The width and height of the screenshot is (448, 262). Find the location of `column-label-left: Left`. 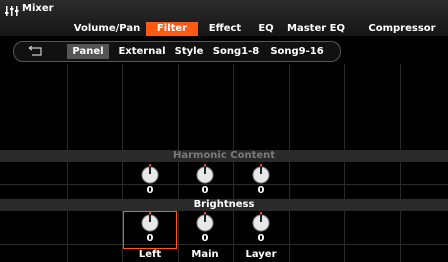

column-label-left: Left is located at coordinates (150, 254).